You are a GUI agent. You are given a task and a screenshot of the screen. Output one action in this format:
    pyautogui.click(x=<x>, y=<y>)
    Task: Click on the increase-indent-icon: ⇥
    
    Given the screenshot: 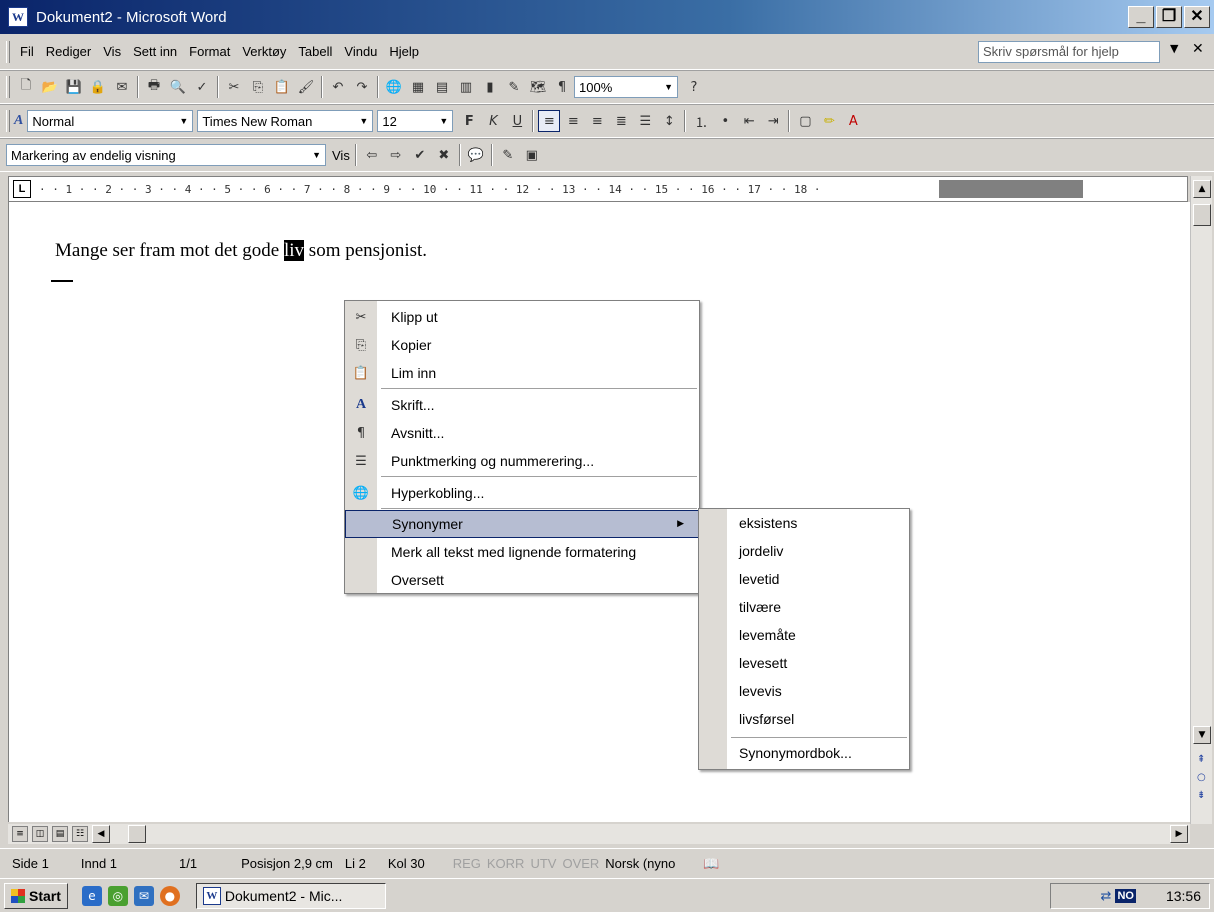 What is the action you would take?
    pyautogui.click(x=773, y=121)
    